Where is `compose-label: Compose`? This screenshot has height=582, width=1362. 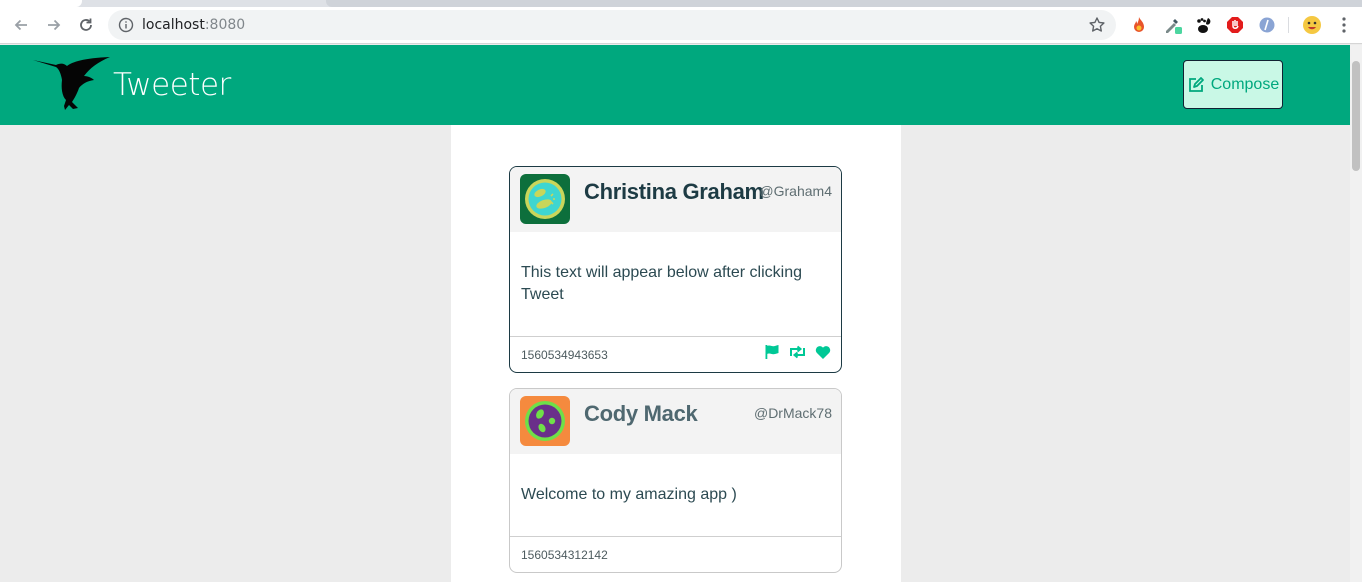
compose-label: Compose is located at coordinates (1245, 84).